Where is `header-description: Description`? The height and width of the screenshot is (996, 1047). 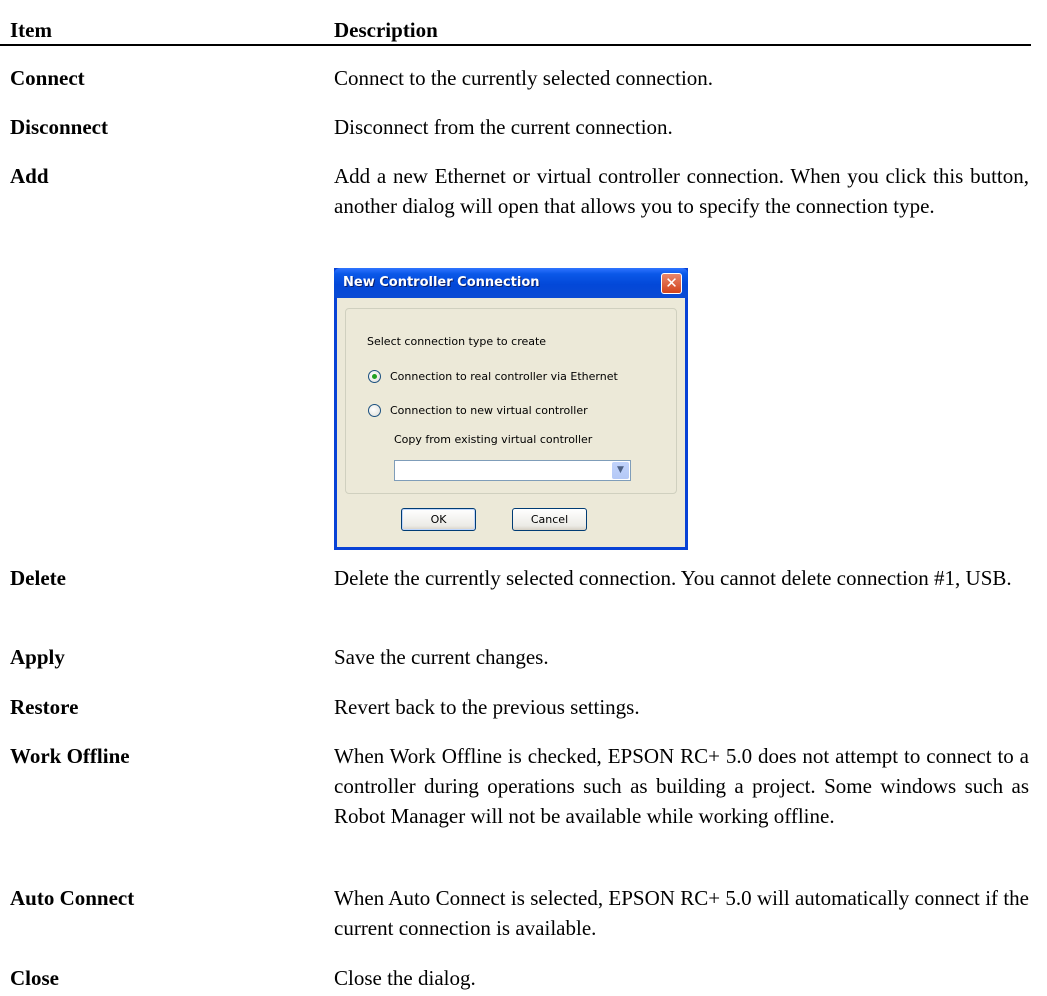 header-description: Description is located at coordinates (386, 30).